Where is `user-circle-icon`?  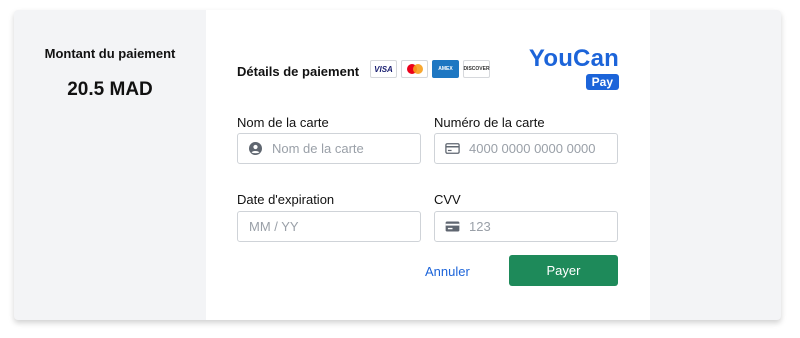
user-circle-icon is located at coordinates (255, 148).